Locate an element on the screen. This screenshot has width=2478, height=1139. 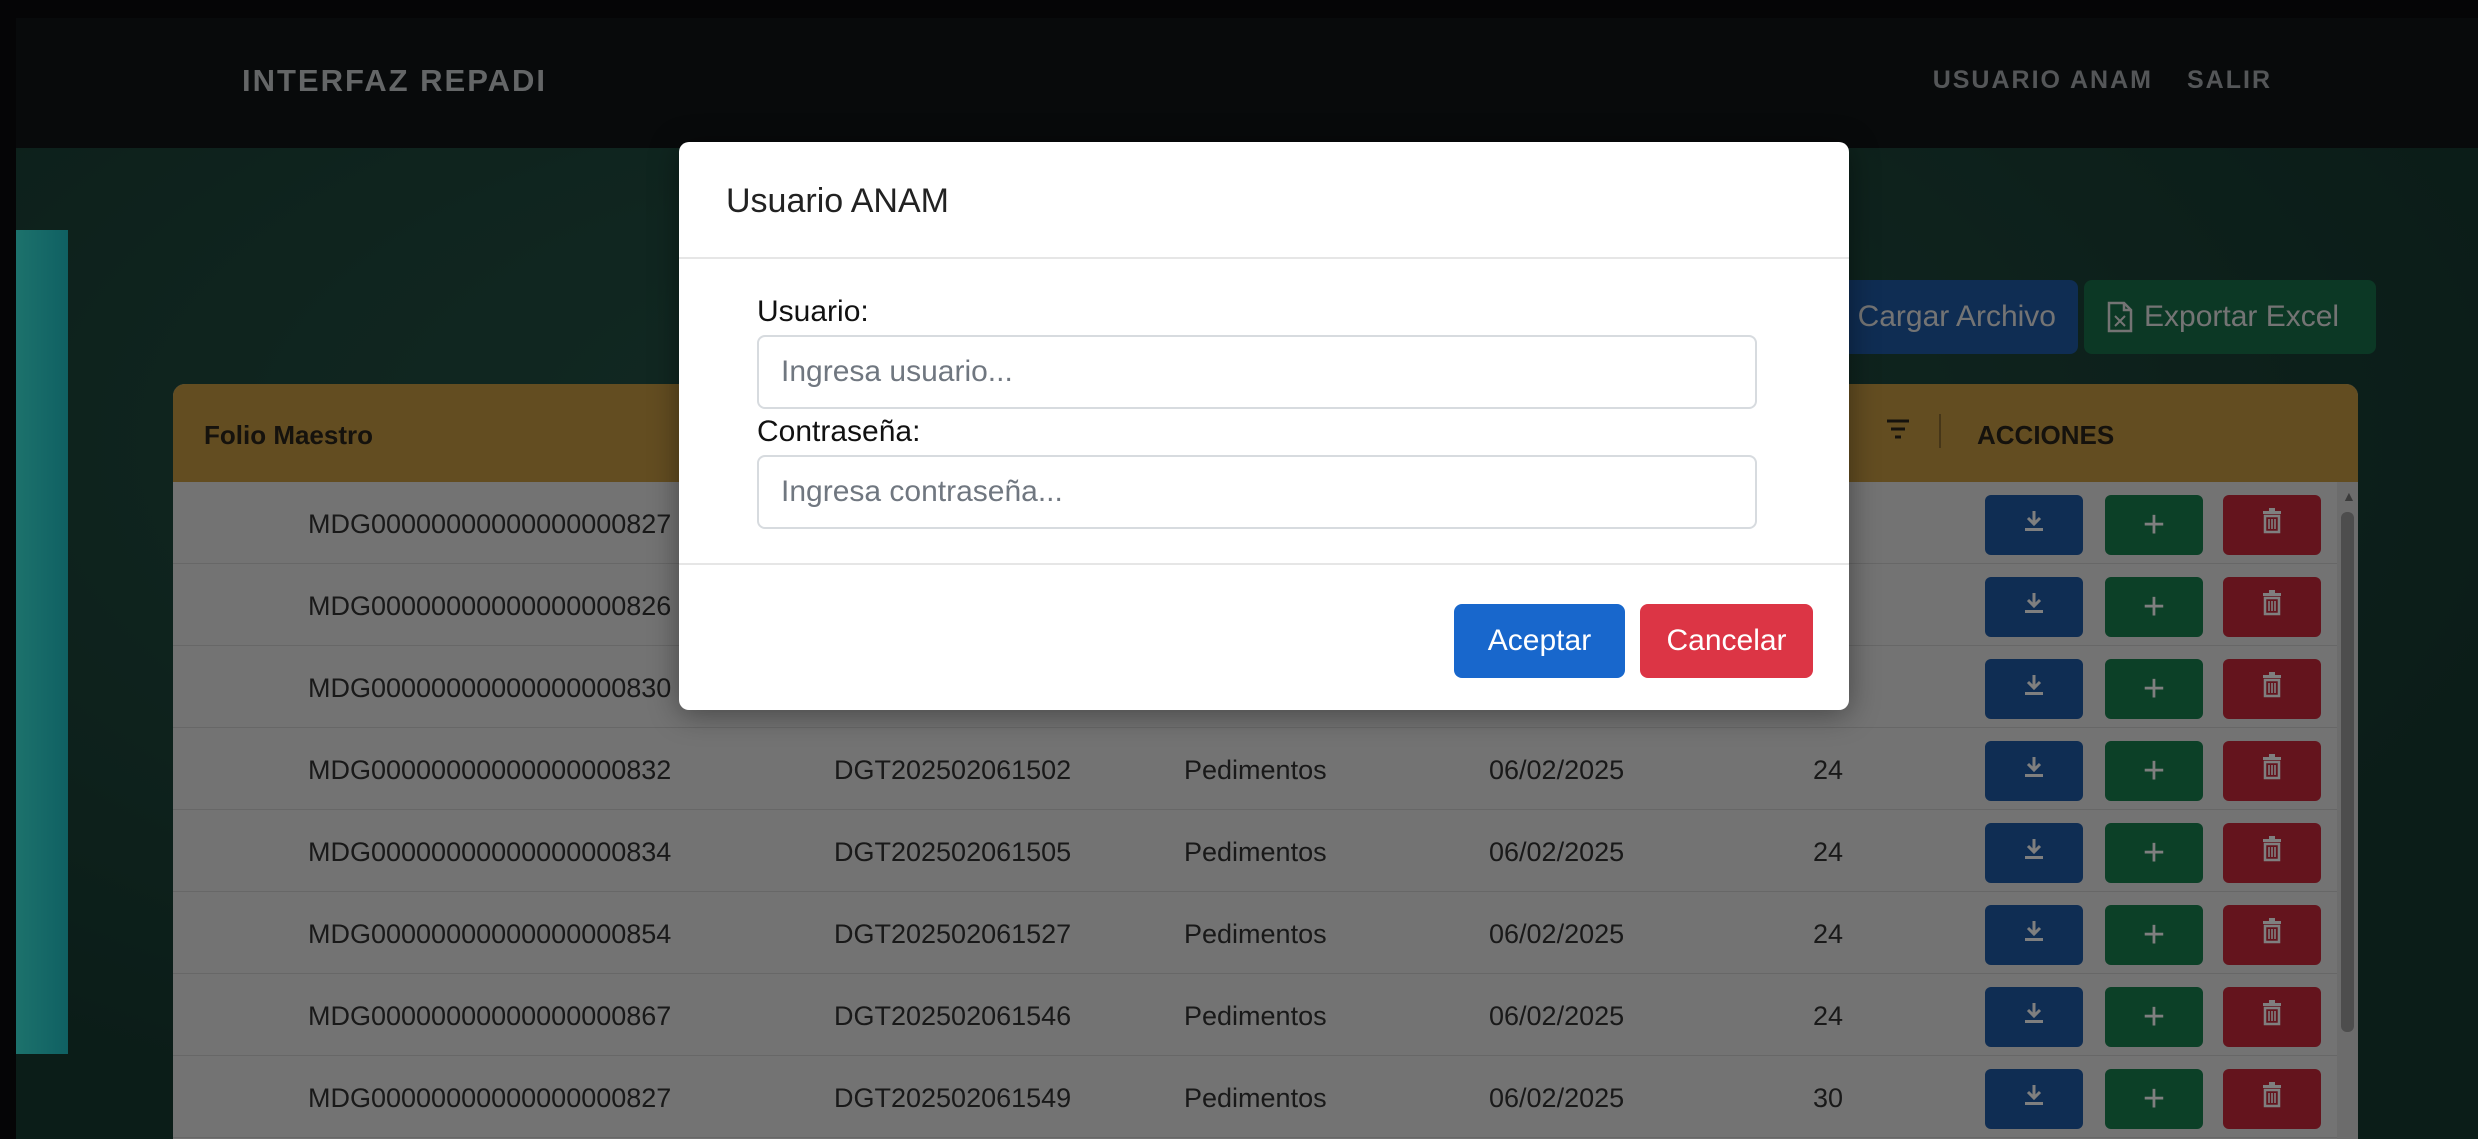
user-label: Usuario: is located at coordinates (813, 311).